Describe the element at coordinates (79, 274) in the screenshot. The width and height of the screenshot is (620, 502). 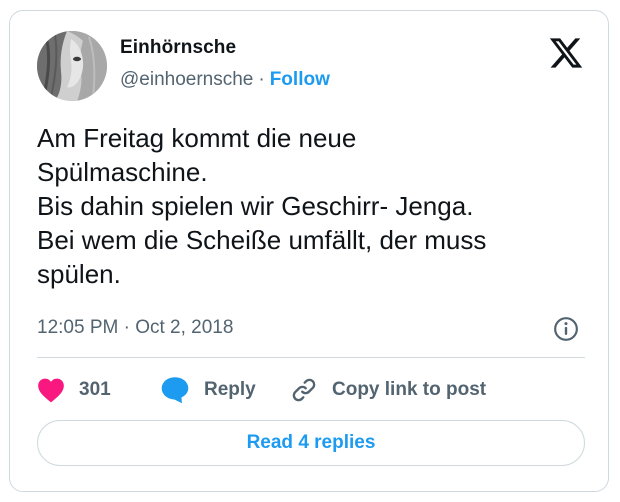
I see `tweet-line: spülen.` at that location.